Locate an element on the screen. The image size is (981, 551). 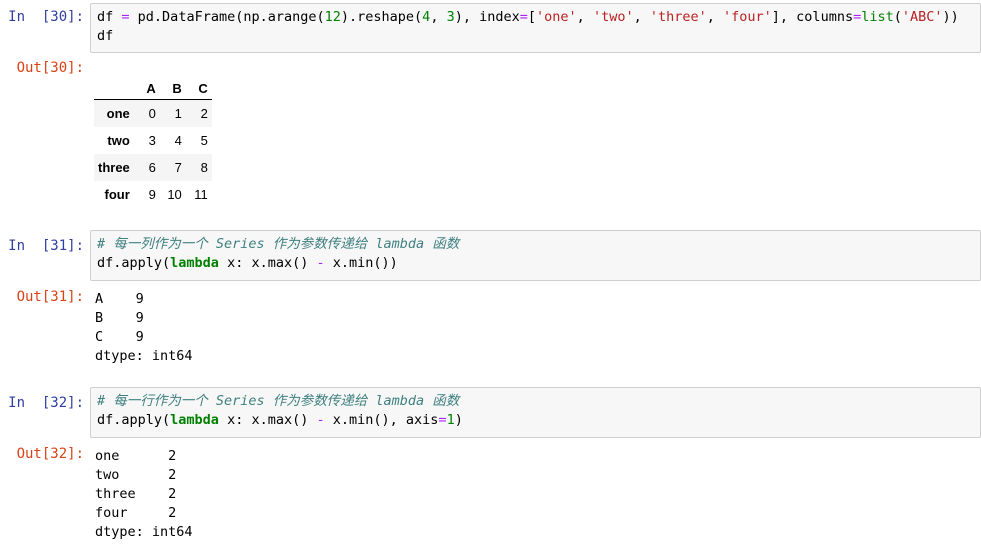
row-index: two is located at coordinates (118, 140).